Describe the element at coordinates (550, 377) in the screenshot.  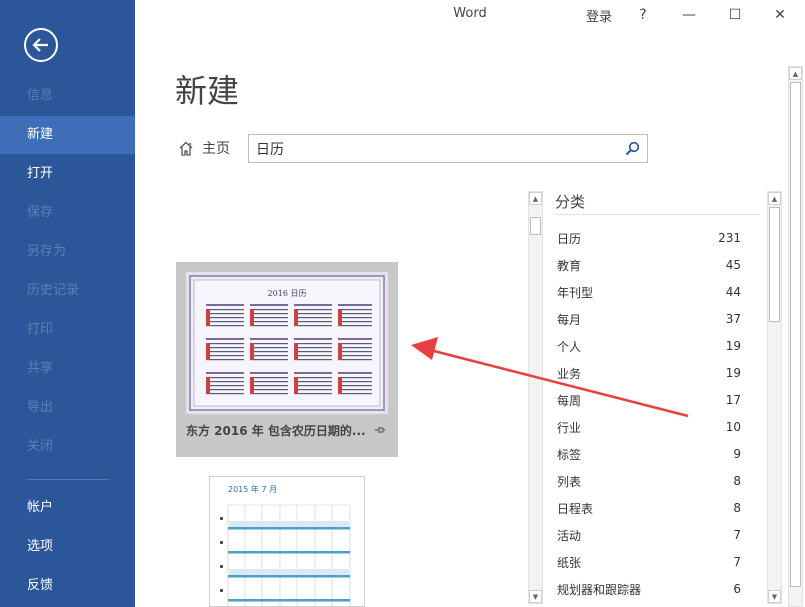
I see `annotation-arrow-icon` at that location.